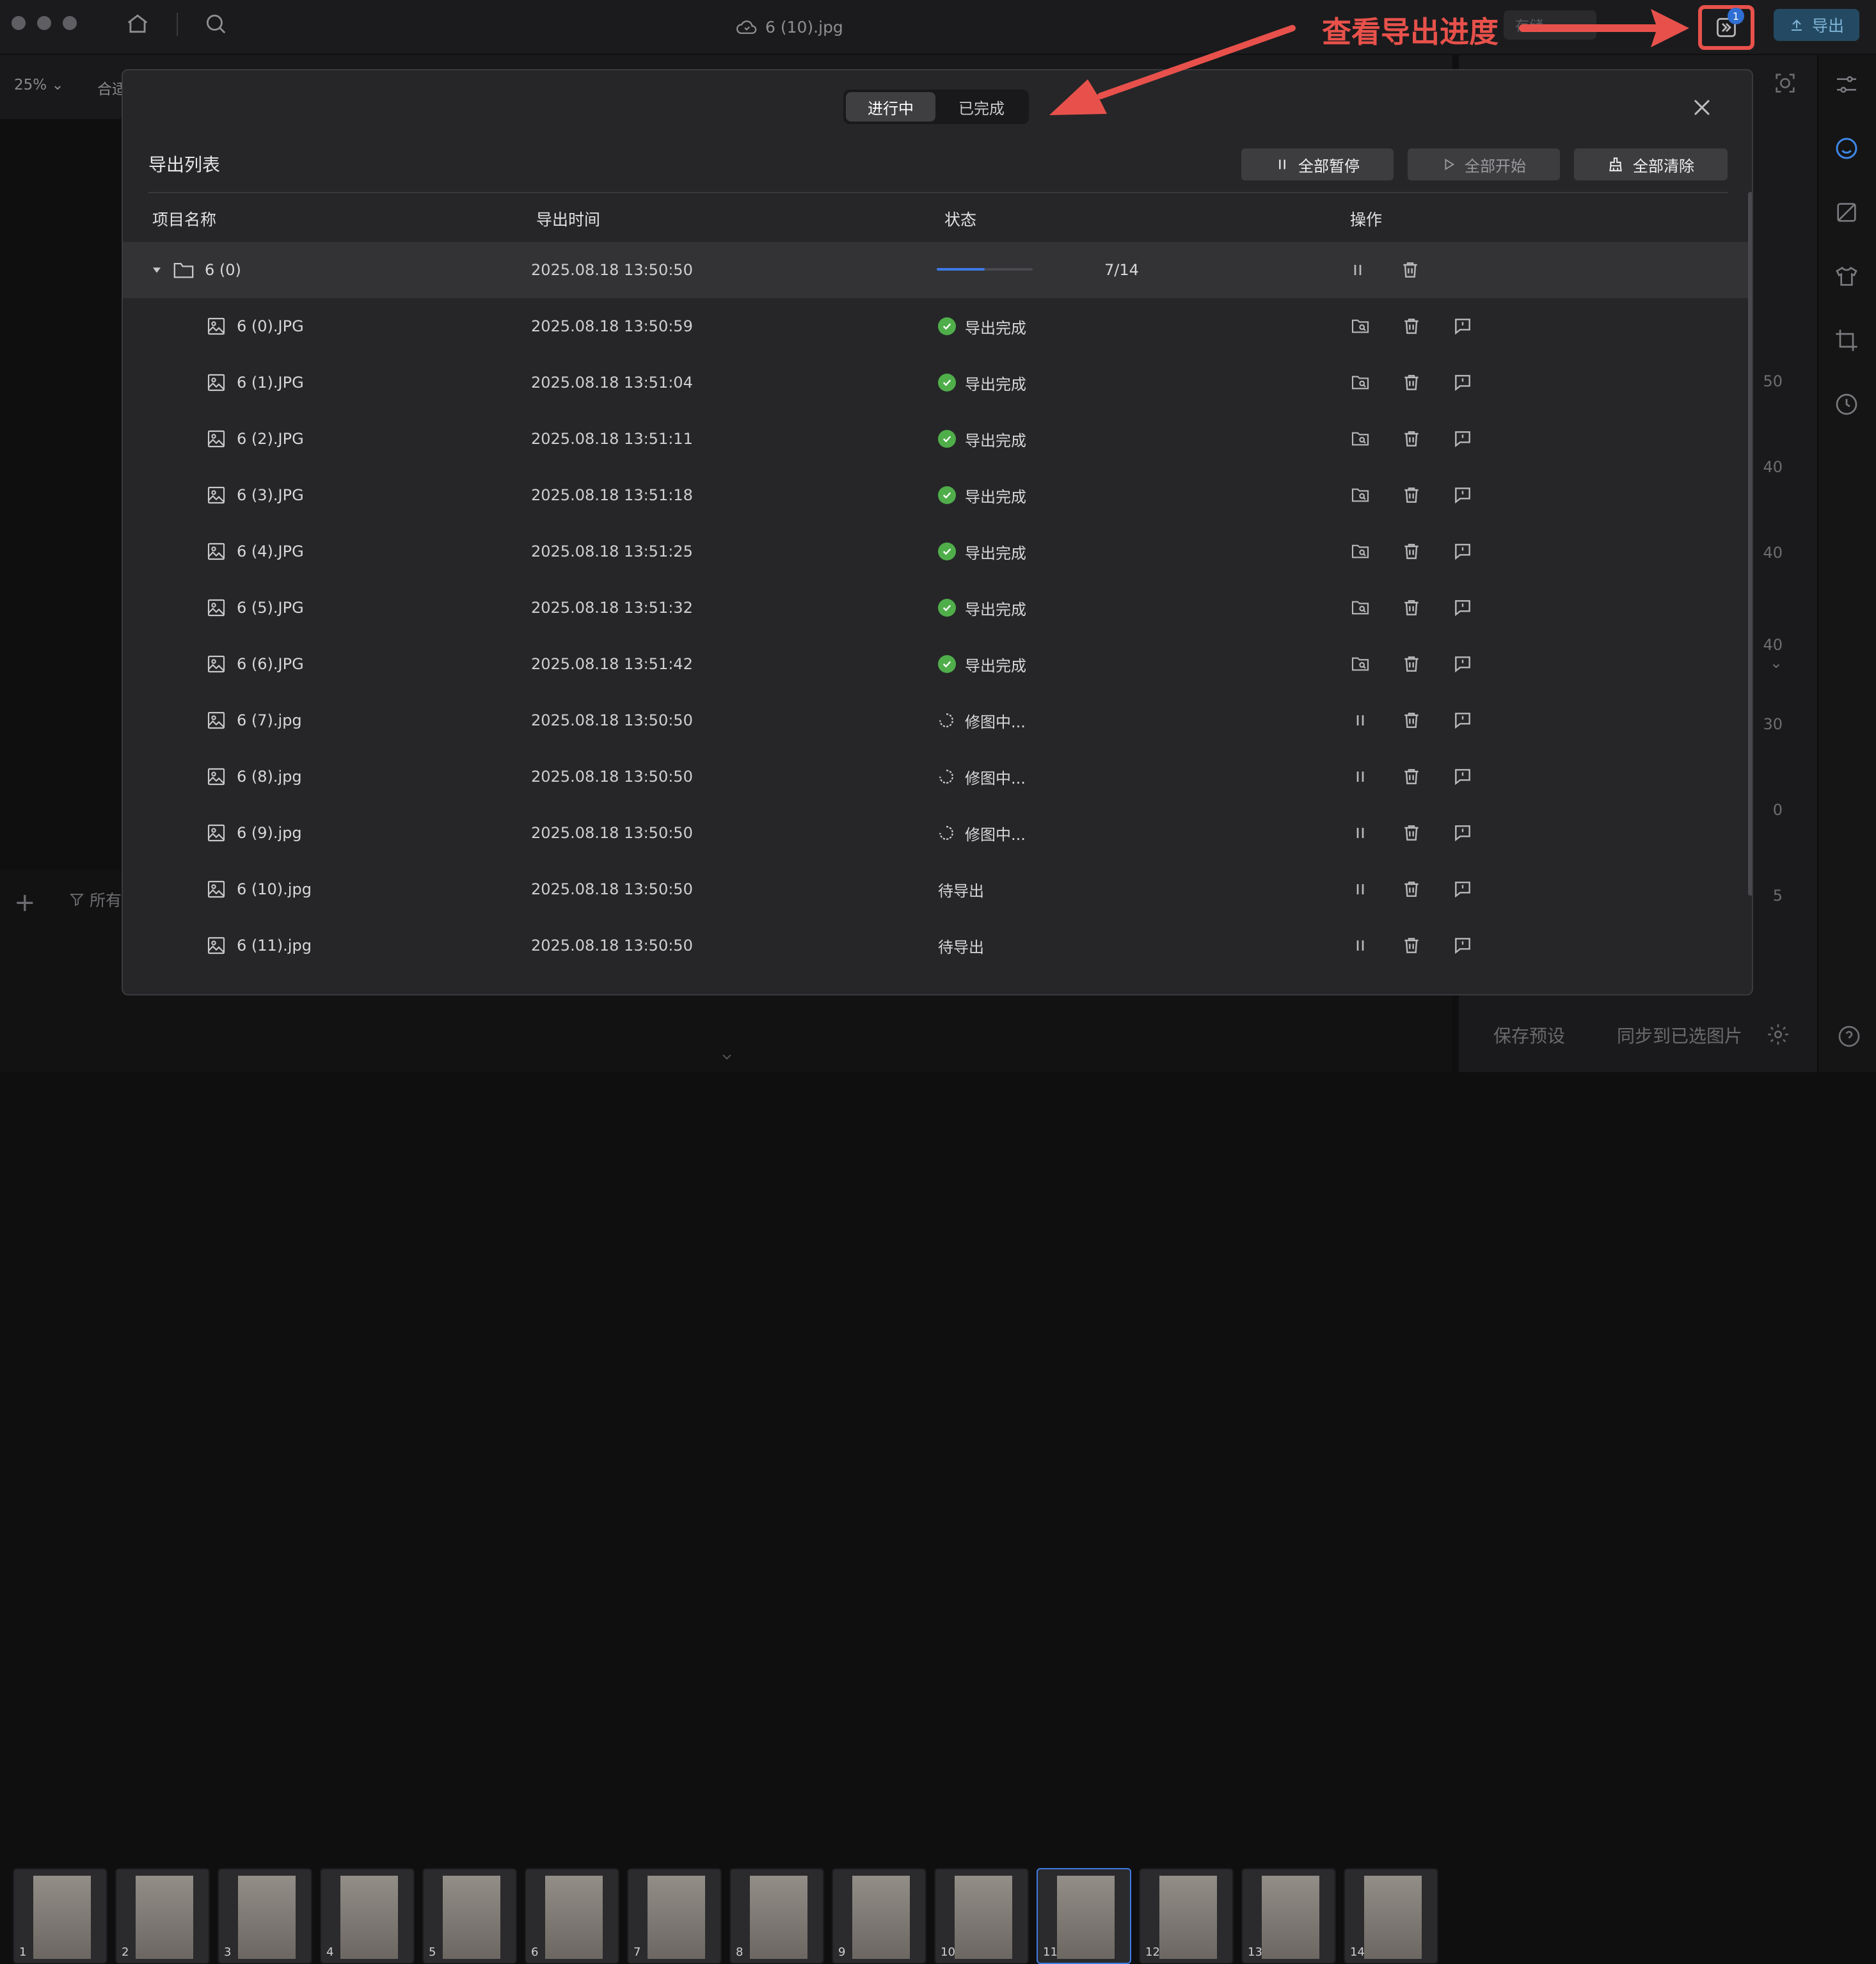 The width and height of the screenshot is (1876, 1964). What do you see at coordinates (1288, 1916) in the screenshot?
I see `thumbnail: 13` at bounding box center [1288, 1916].